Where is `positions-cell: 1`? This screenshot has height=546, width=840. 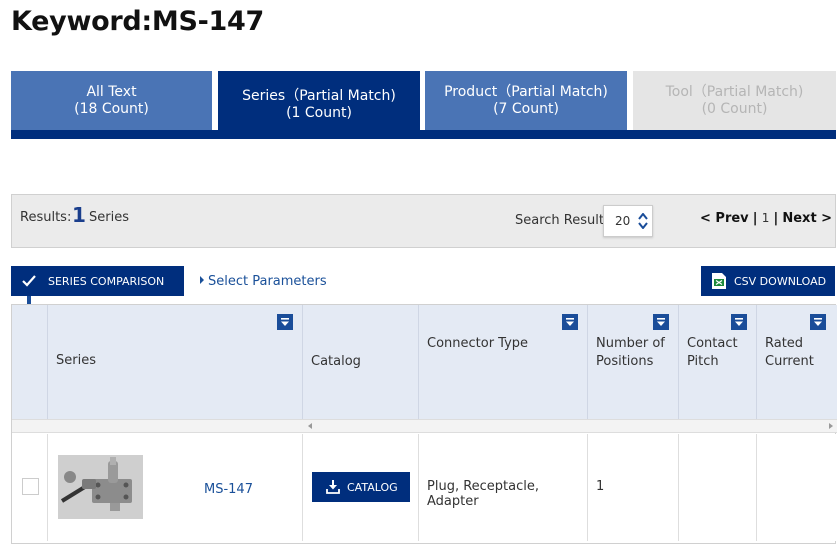 positions-cell: 1 is located at coordinates (633, 487).